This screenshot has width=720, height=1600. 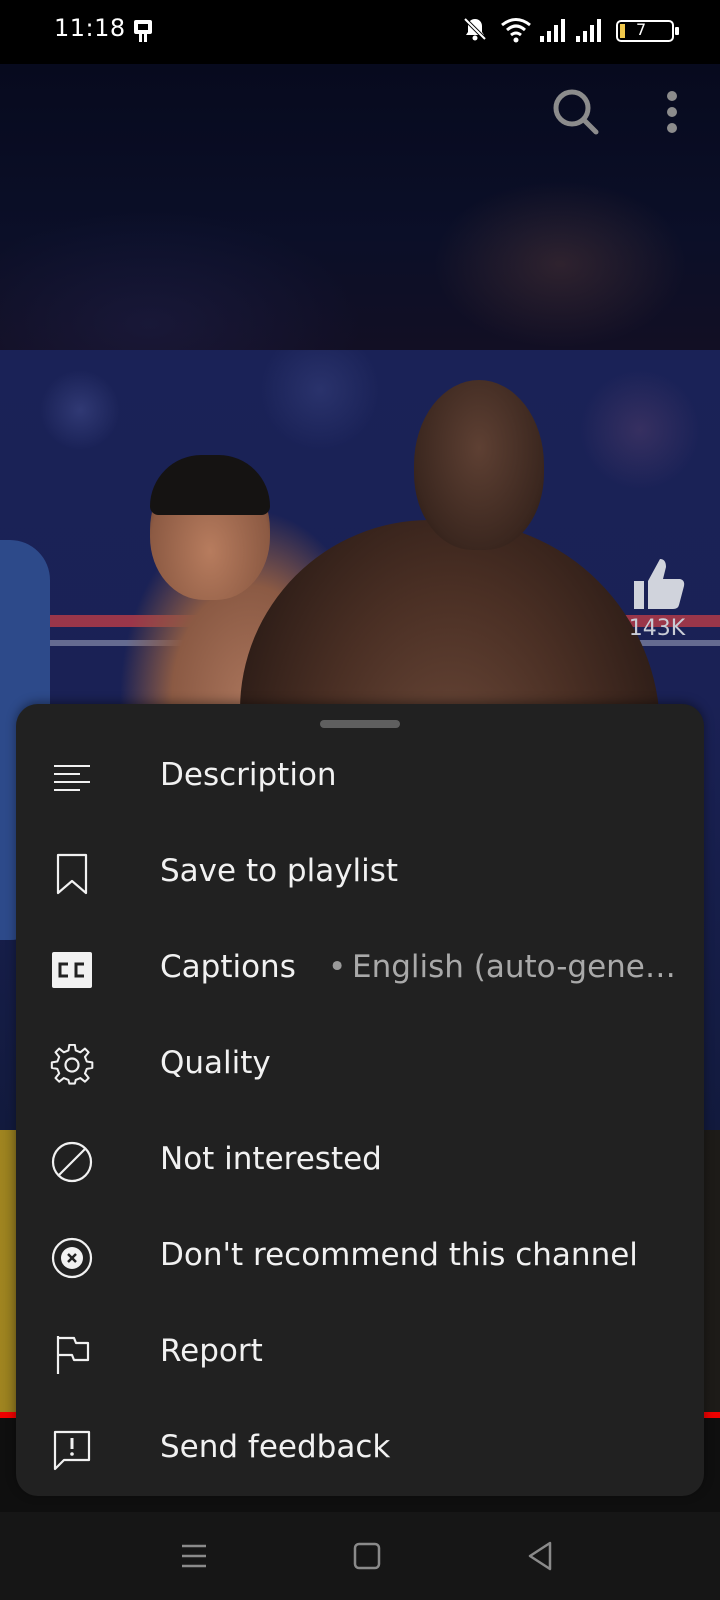 I want to click on status-bar: 11:18 7, so click(x=360, y=32).